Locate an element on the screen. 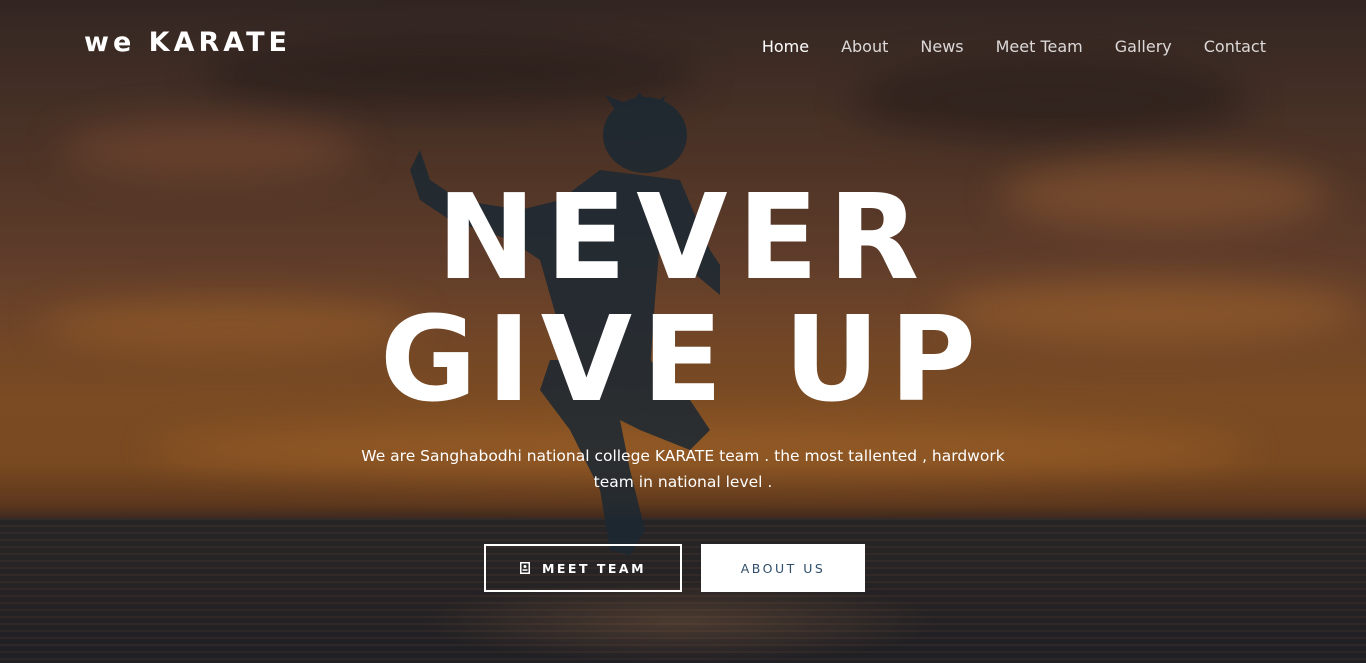 This screenshot has height=663, width=1366. about-us-button: ABOUT US is located at coordinates (783, 568).